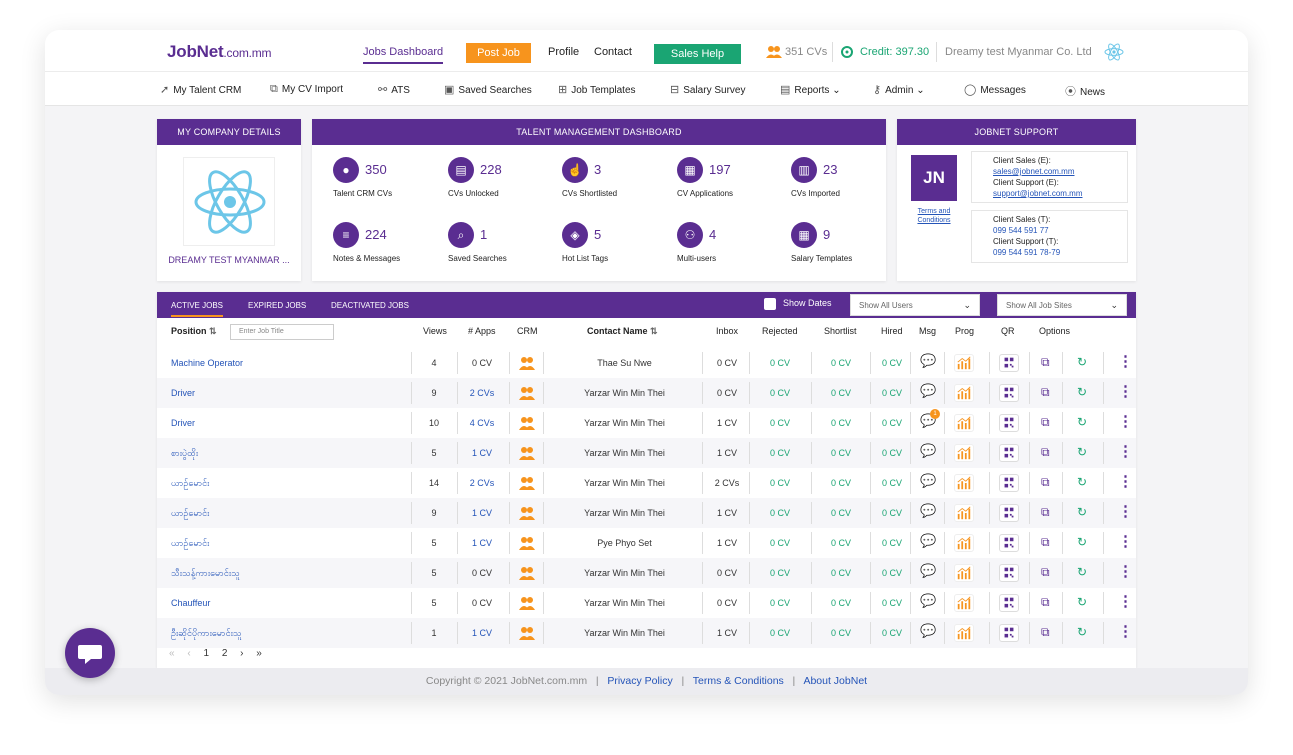  Describe the element at coordinates (622, 331) in the screenshot. I see `col-contact-name: Contact Name ⇅` at that location.